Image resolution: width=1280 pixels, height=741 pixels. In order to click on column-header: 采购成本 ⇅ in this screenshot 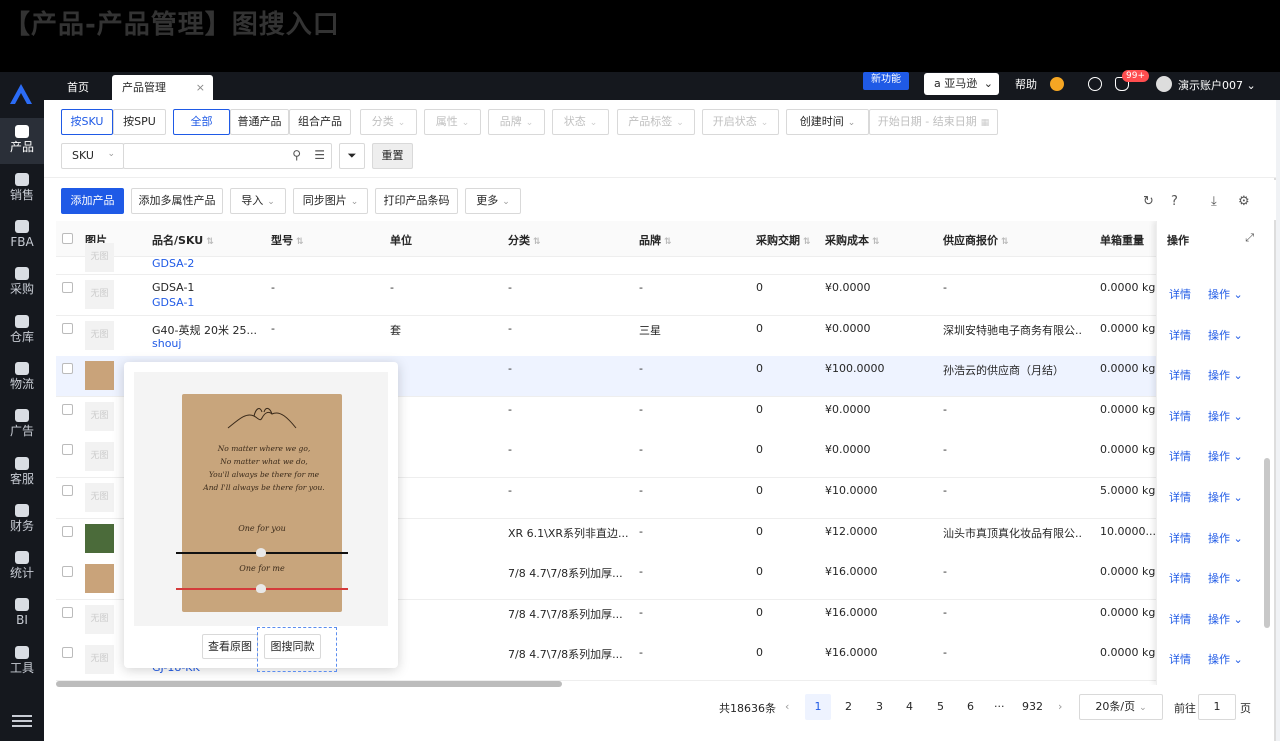, I will do `click(852, 240)`.